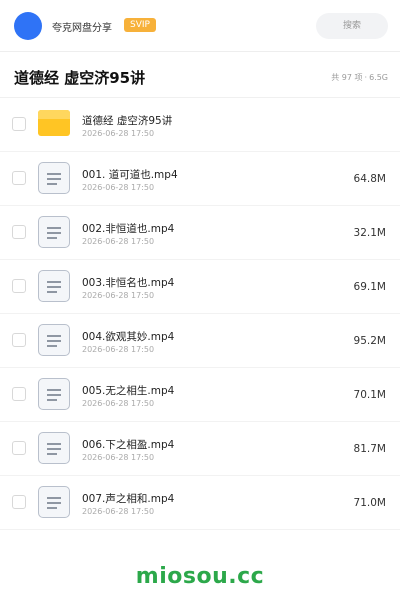  Describe the element at coordinates (200, 503) in the screenshot. I see `list-item: 007.声之相和.mp4 2026-06-28 17:50 71.0M` at that location.